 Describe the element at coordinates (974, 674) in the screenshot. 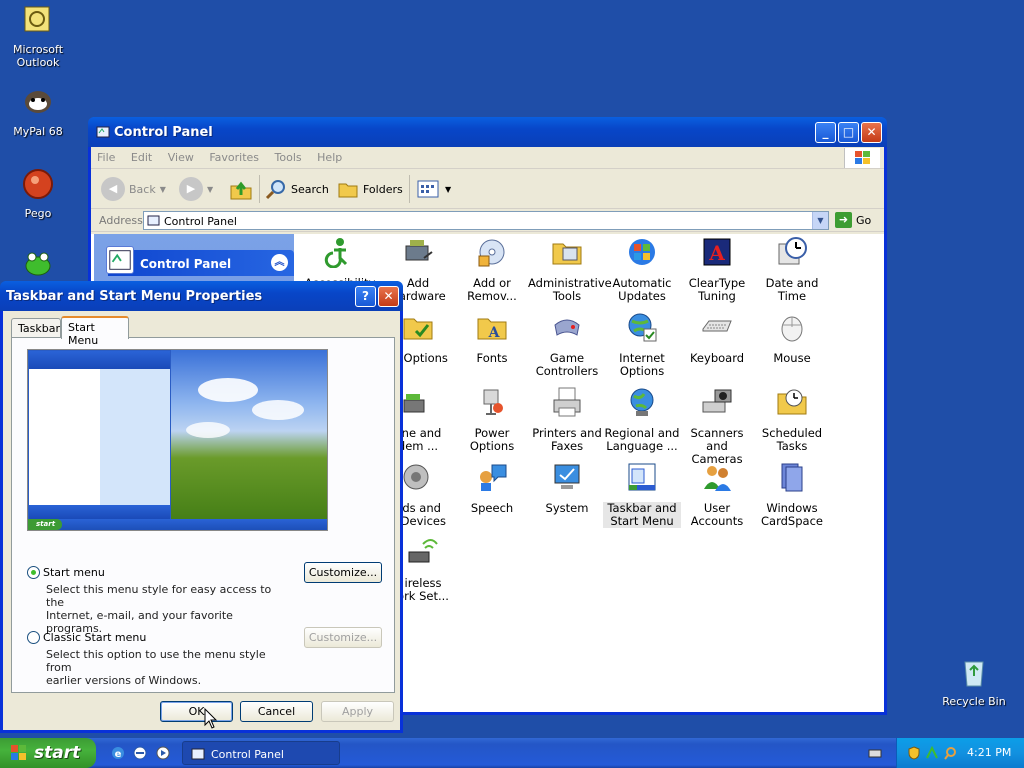

I see `recycle-bin-icon` at that location.